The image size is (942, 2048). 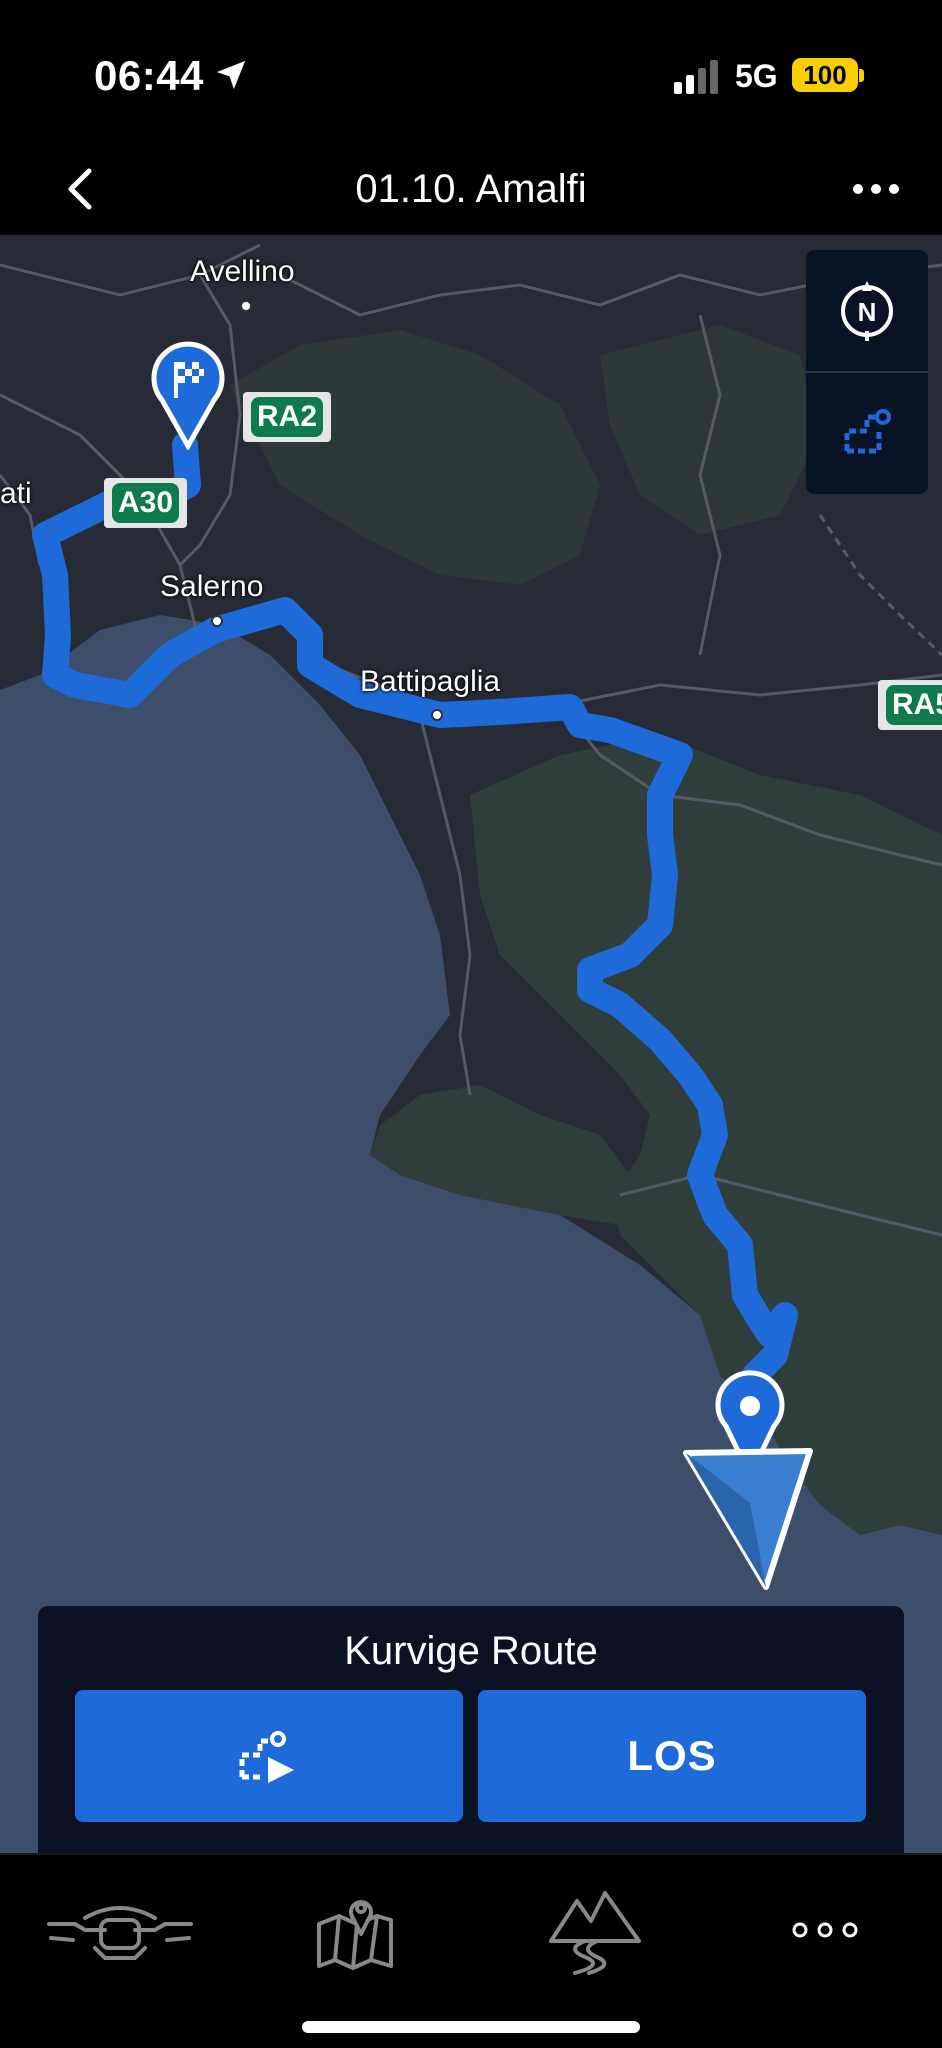 I want to click on page-title: 01.10. Amalfi, so click(x=471, y=189).